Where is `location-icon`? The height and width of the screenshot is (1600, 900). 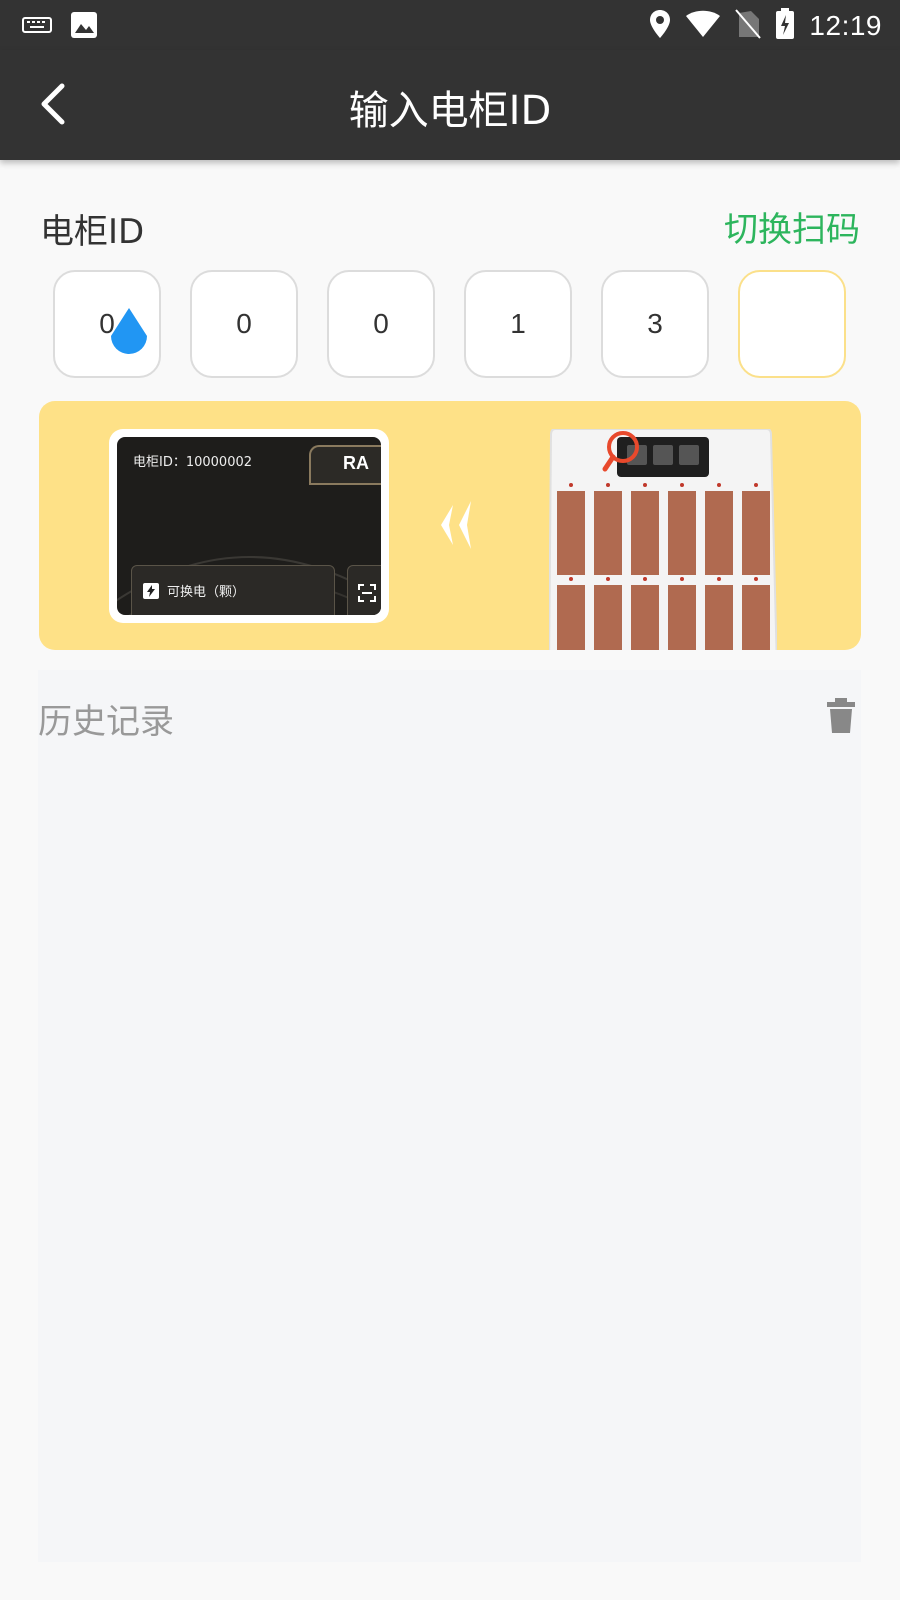
location-icon is located at coordinates (660, 26).